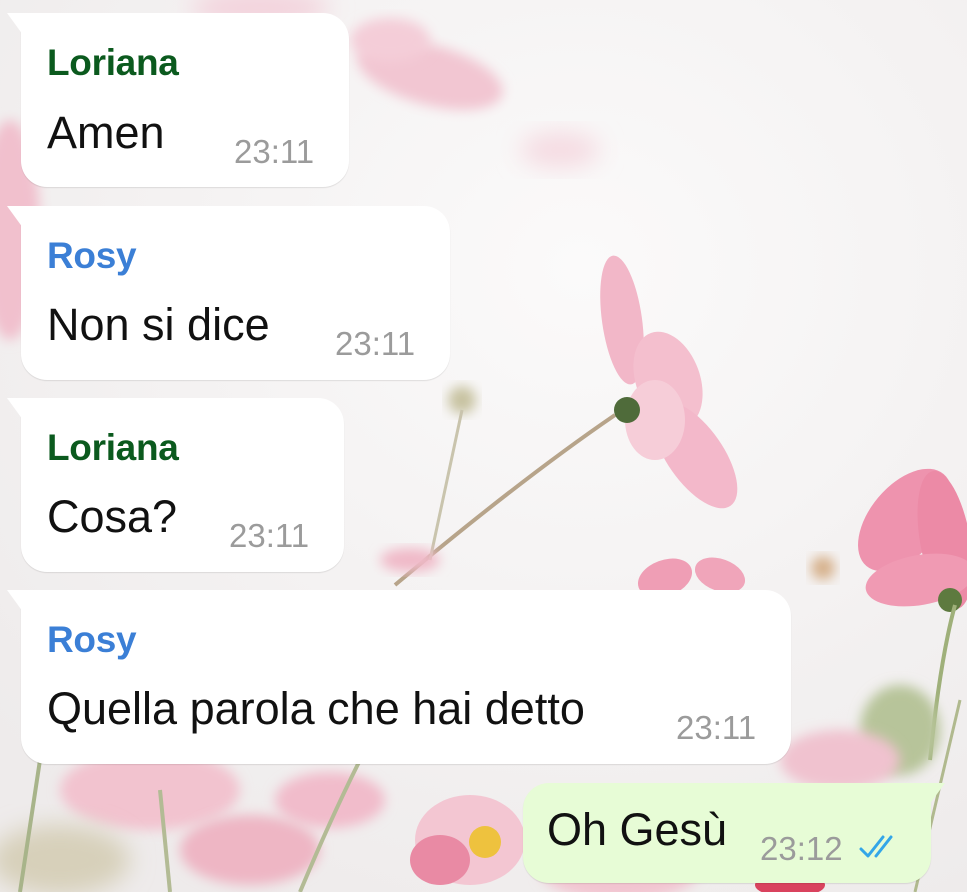  What do you see at coordinates (178, 100) in the screenshot?
I see `message-bubble: Loriana Amen 23:11` at bounding box center [178, 100].